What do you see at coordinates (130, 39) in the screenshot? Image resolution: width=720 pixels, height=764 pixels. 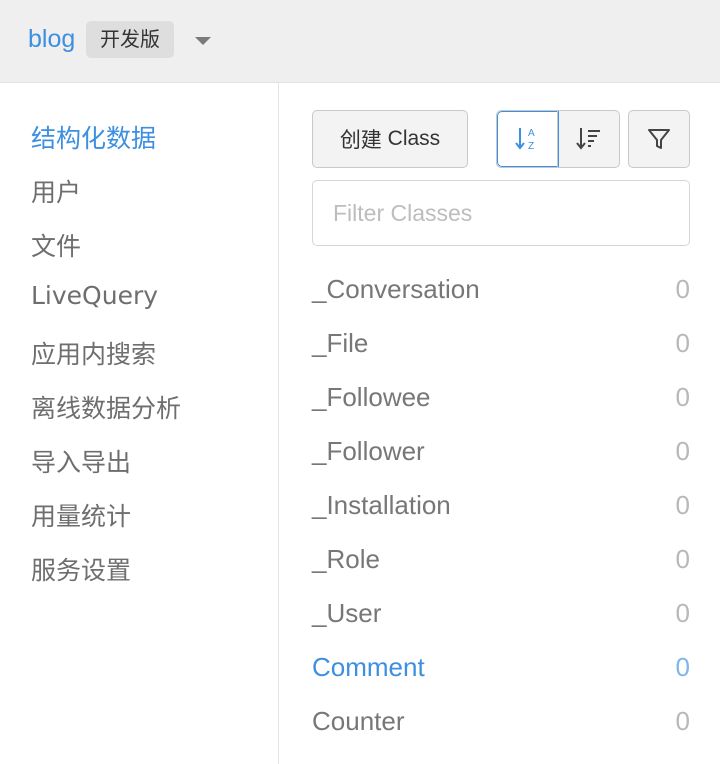 I see `env-badge: 开发版` at bounding box center [130, 39].